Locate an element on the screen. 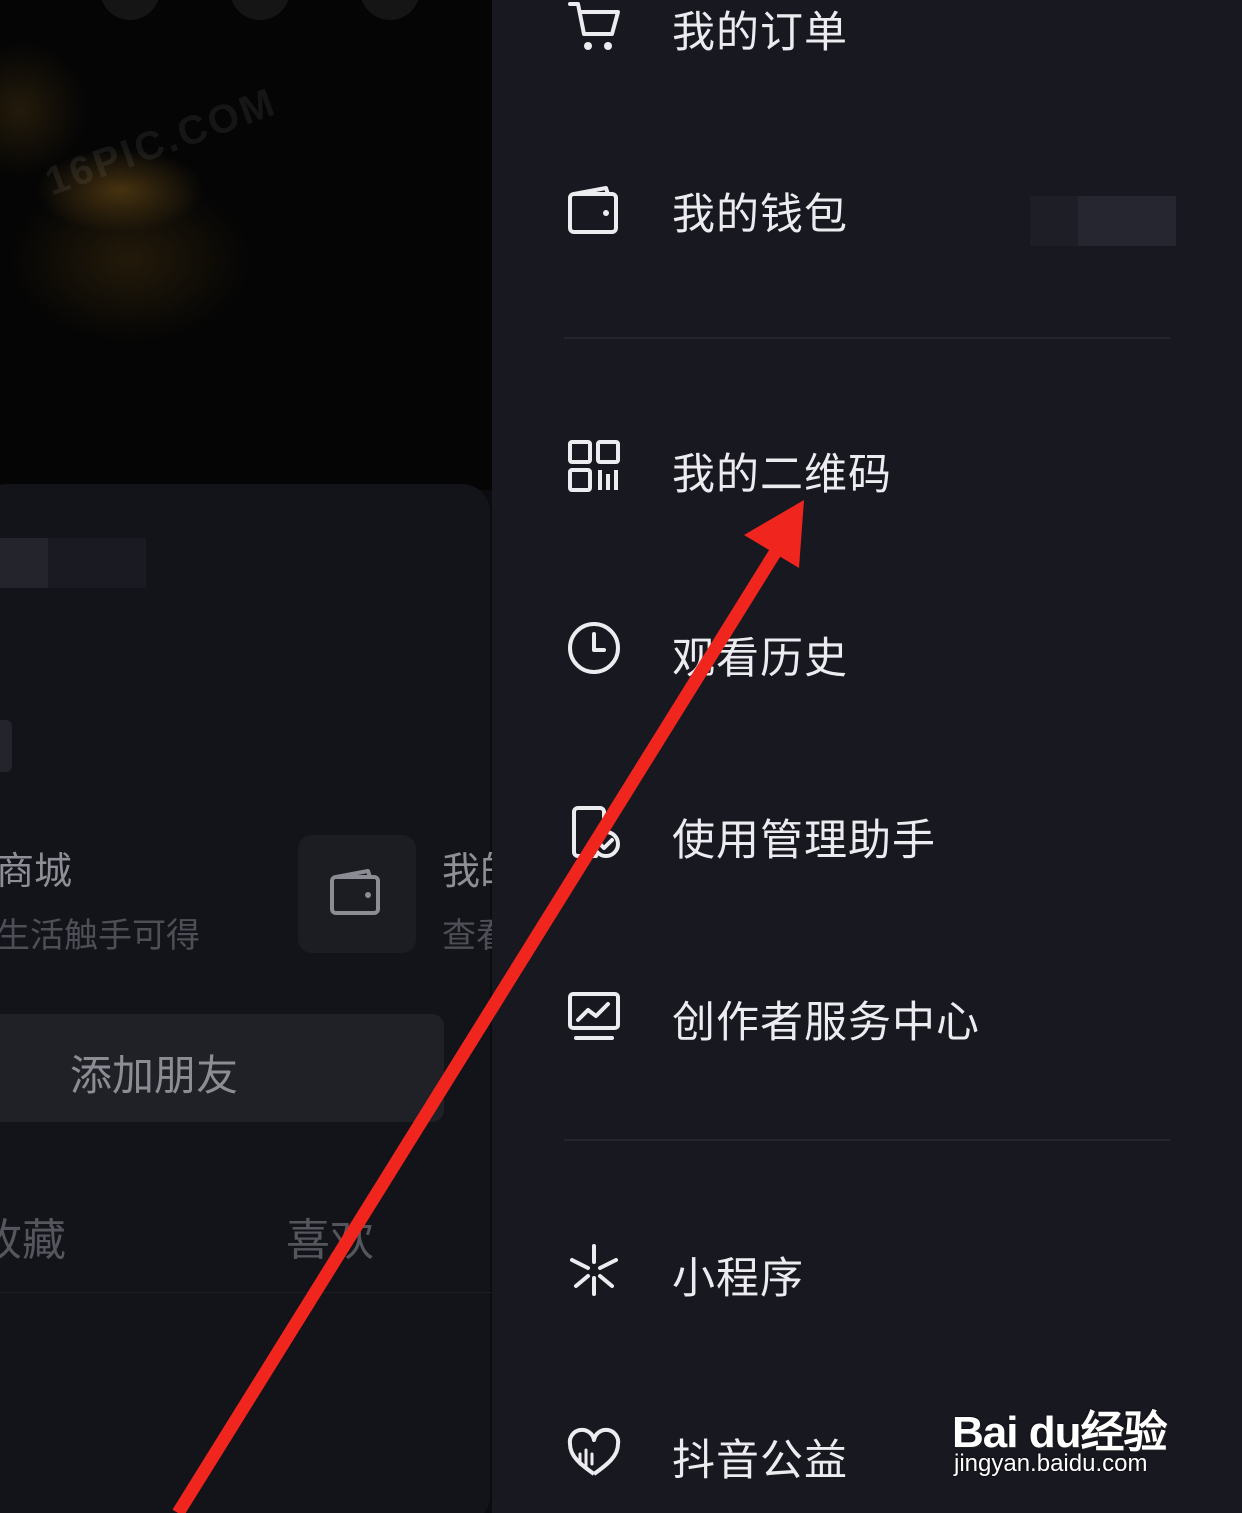  baidu-url: jingyan.baidu.com is located at coordinates (1051, 1463).